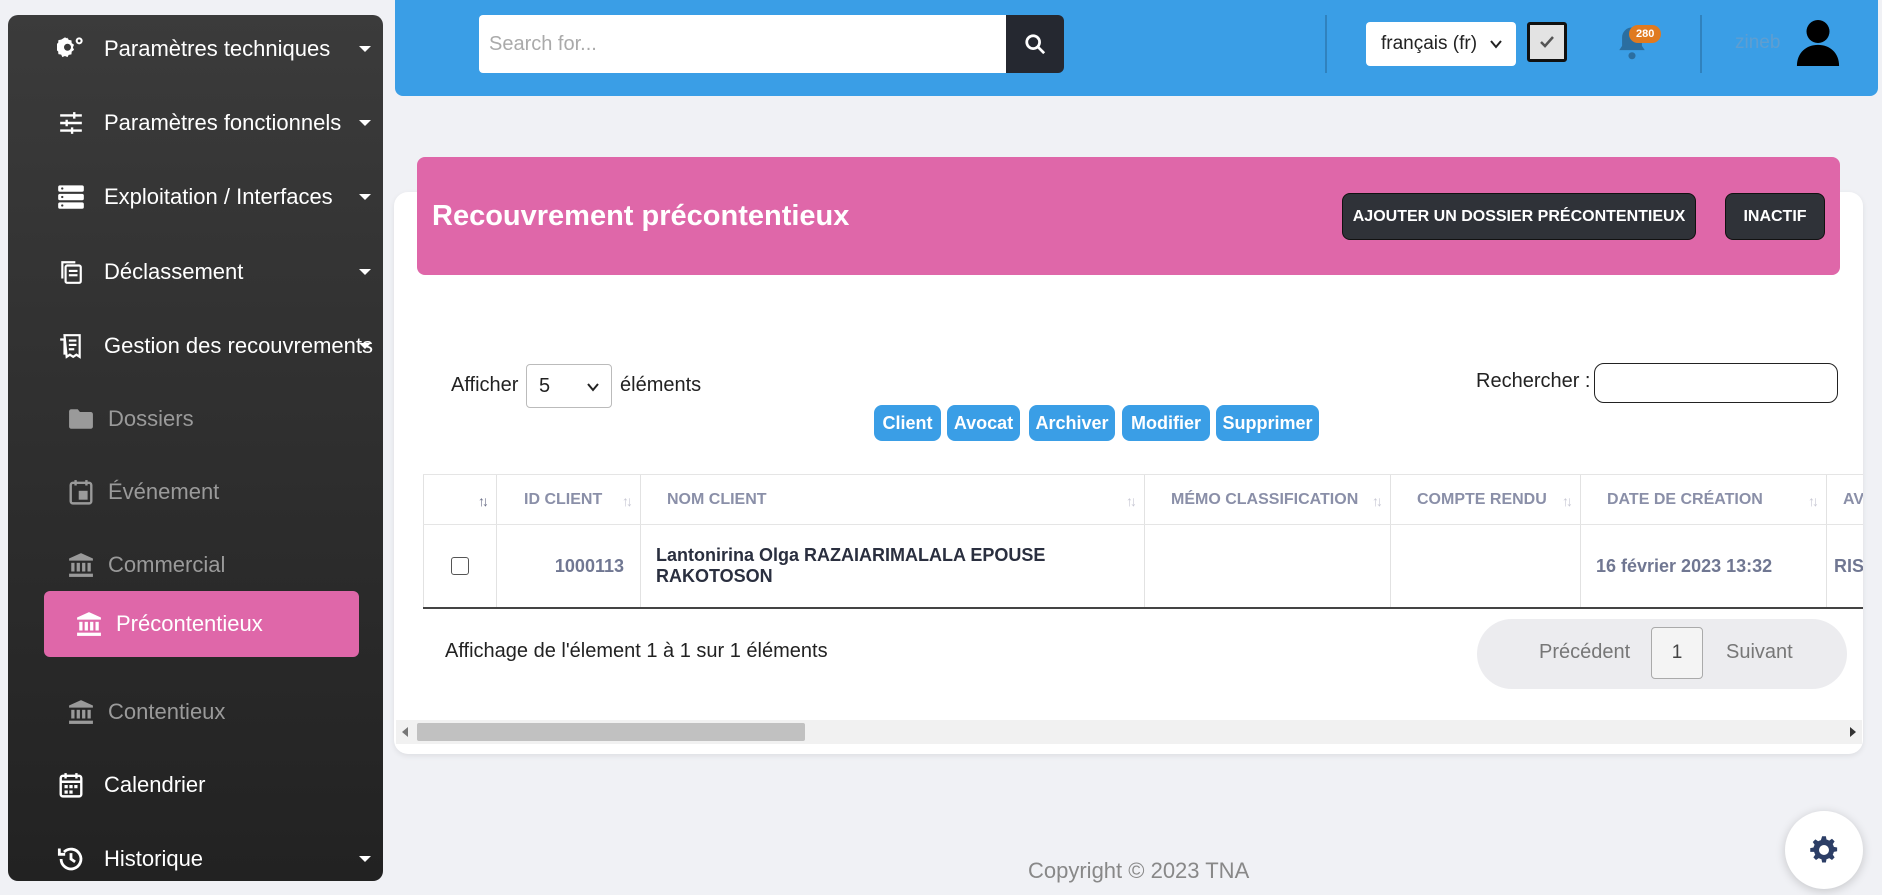 This screenshot has height=895, width=1882. I want to click on sidebar-item-dossiers: Dossiers, so click(195, 419).